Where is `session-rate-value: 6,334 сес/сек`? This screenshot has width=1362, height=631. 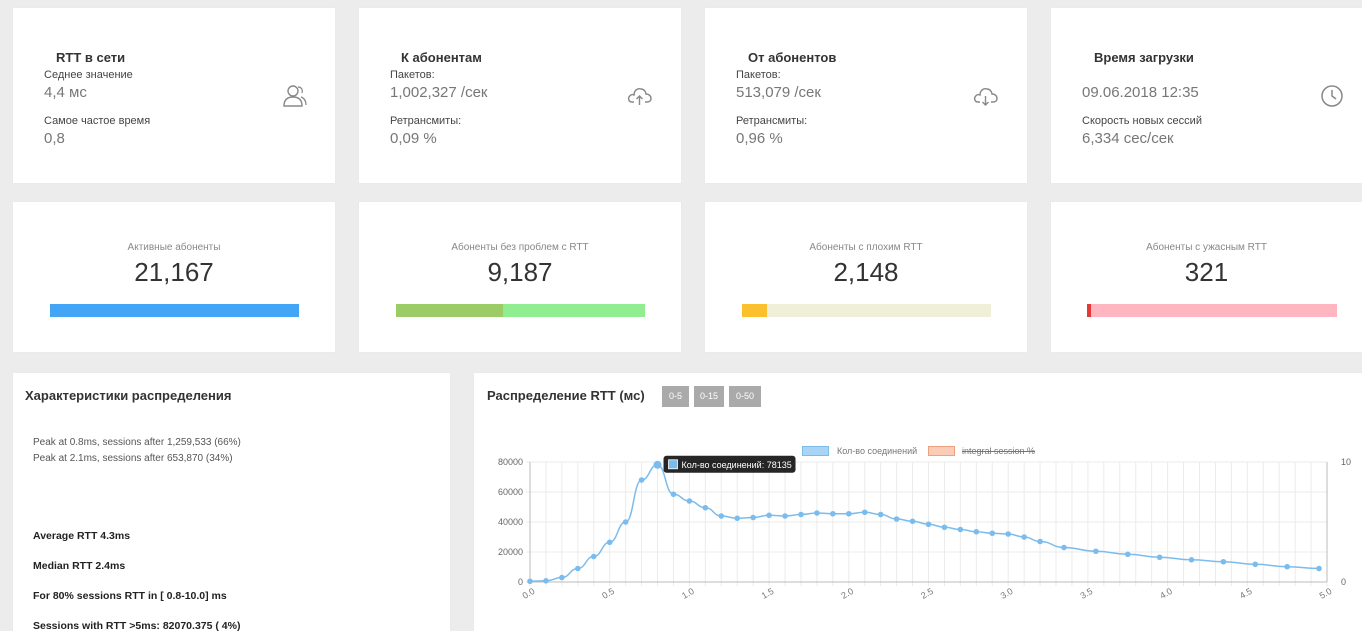 session-rate-value: 6,334 сес/сек is located at coordinates (1128, 138).